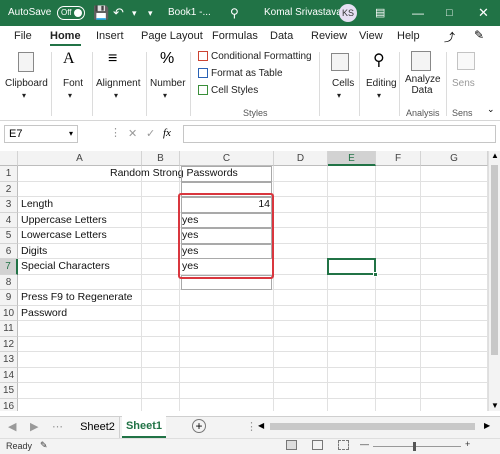 This screenshot has height=454, width=500. Describe the element at coordinates (340, 62) in the screenshot. I see `cells-icon` at that location.